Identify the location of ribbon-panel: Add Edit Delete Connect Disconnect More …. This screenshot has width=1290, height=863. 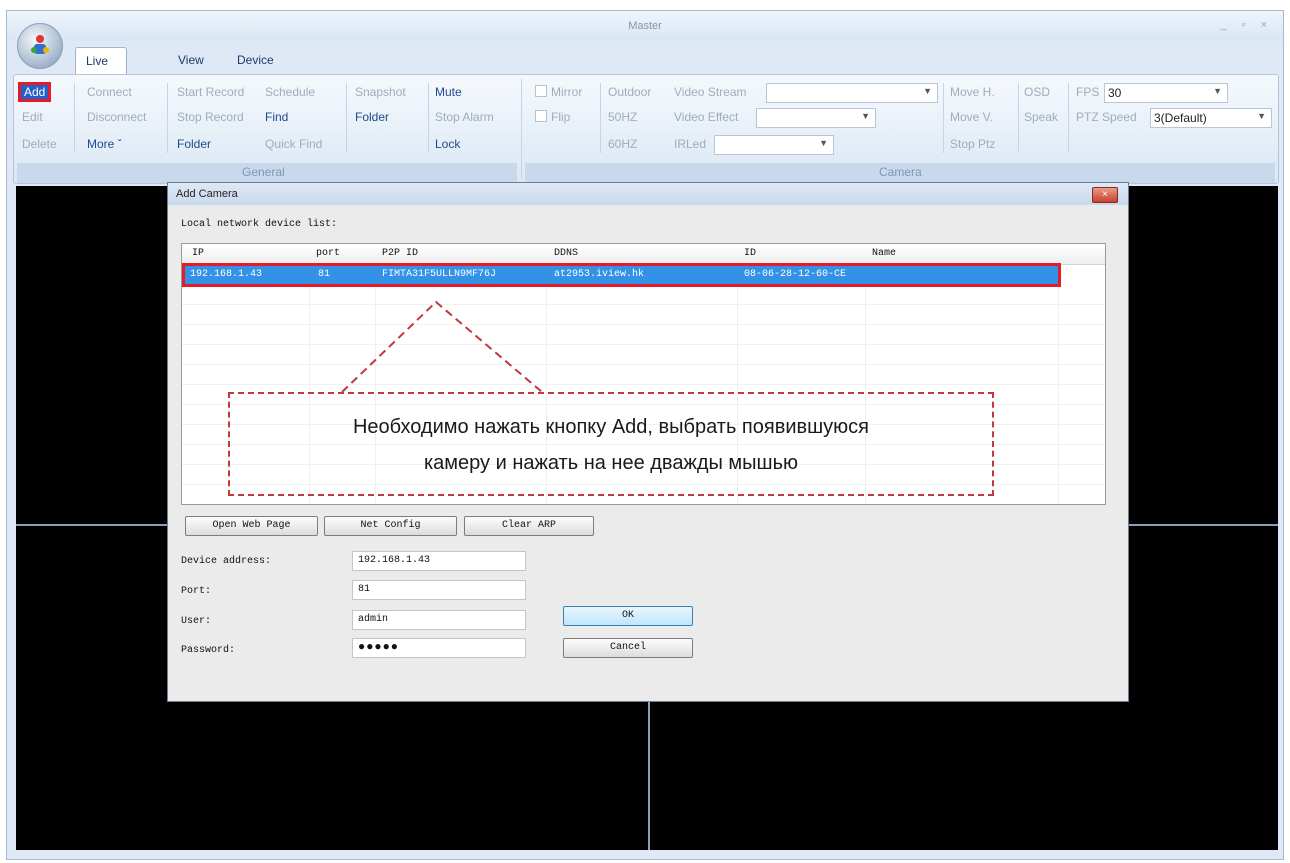
(646, 129).